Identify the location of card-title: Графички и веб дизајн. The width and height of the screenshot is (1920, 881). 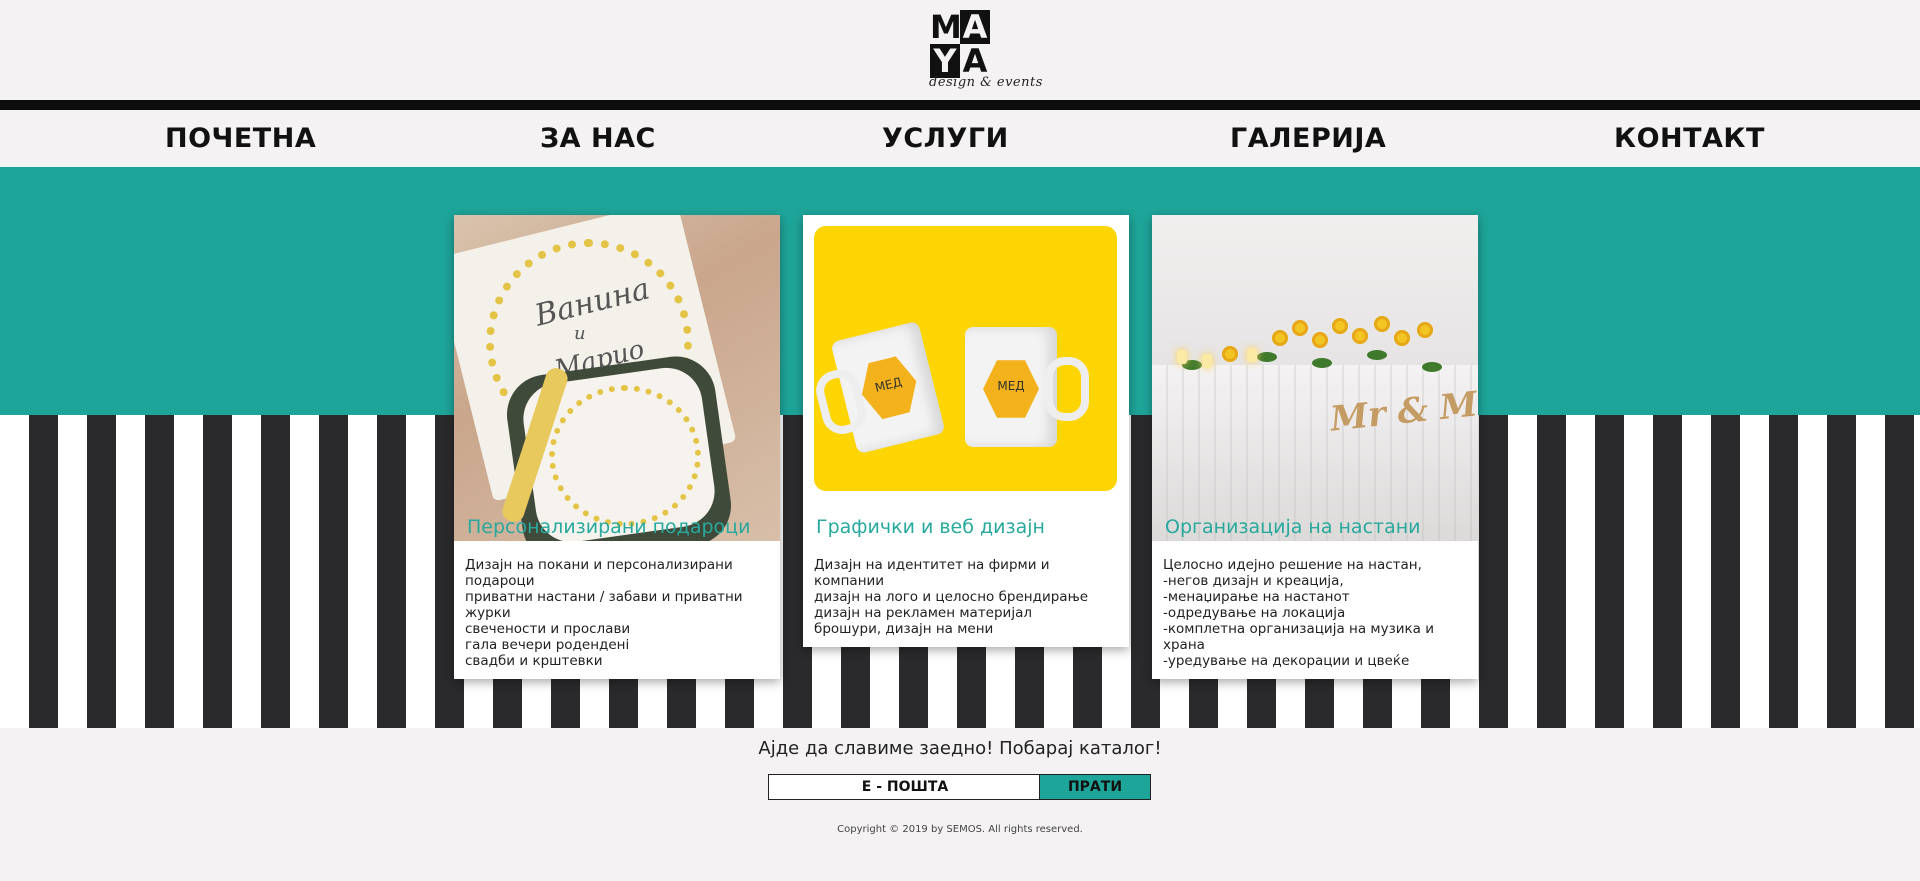
(930, 527).